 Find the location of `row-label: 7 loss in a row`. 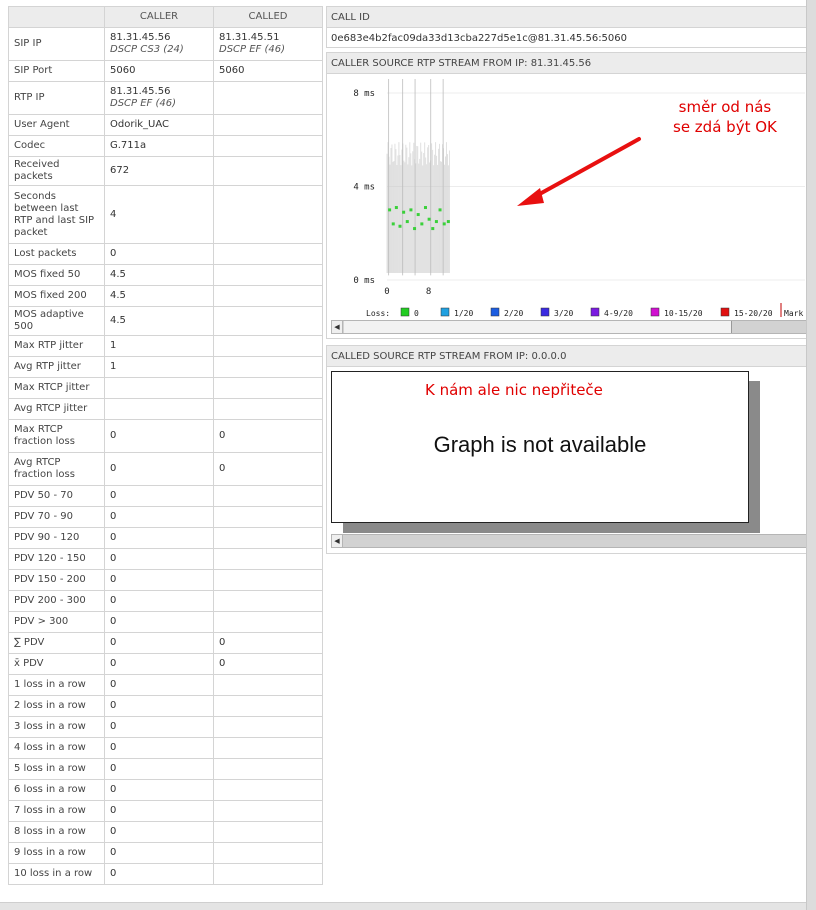

row-label: 7 loss in a row is located at coordinates (56, 811).